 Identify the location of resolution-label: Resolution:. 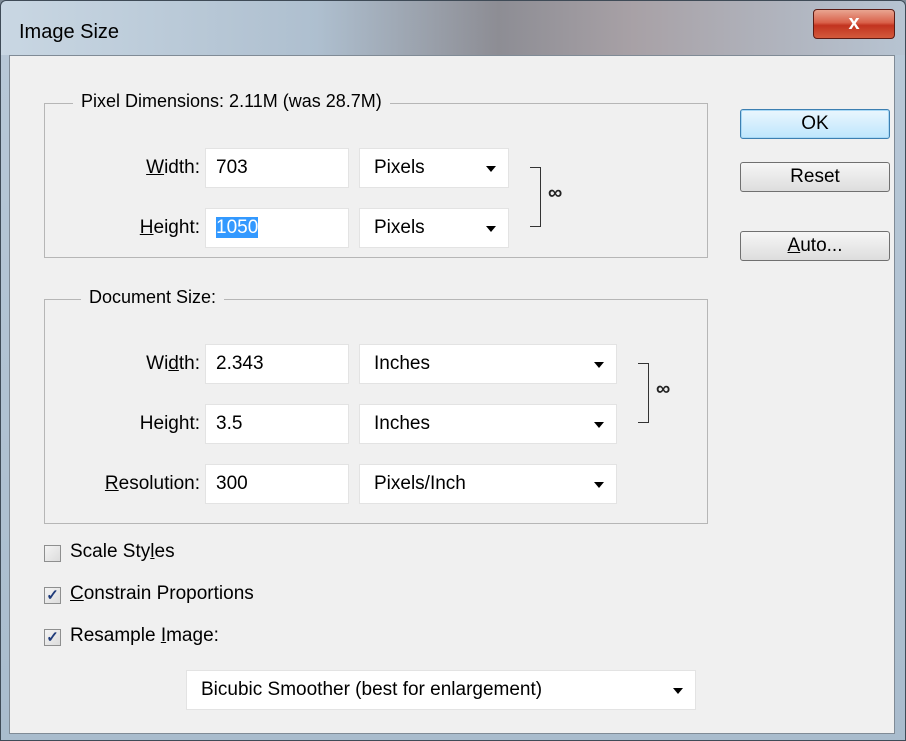
(152, 483).